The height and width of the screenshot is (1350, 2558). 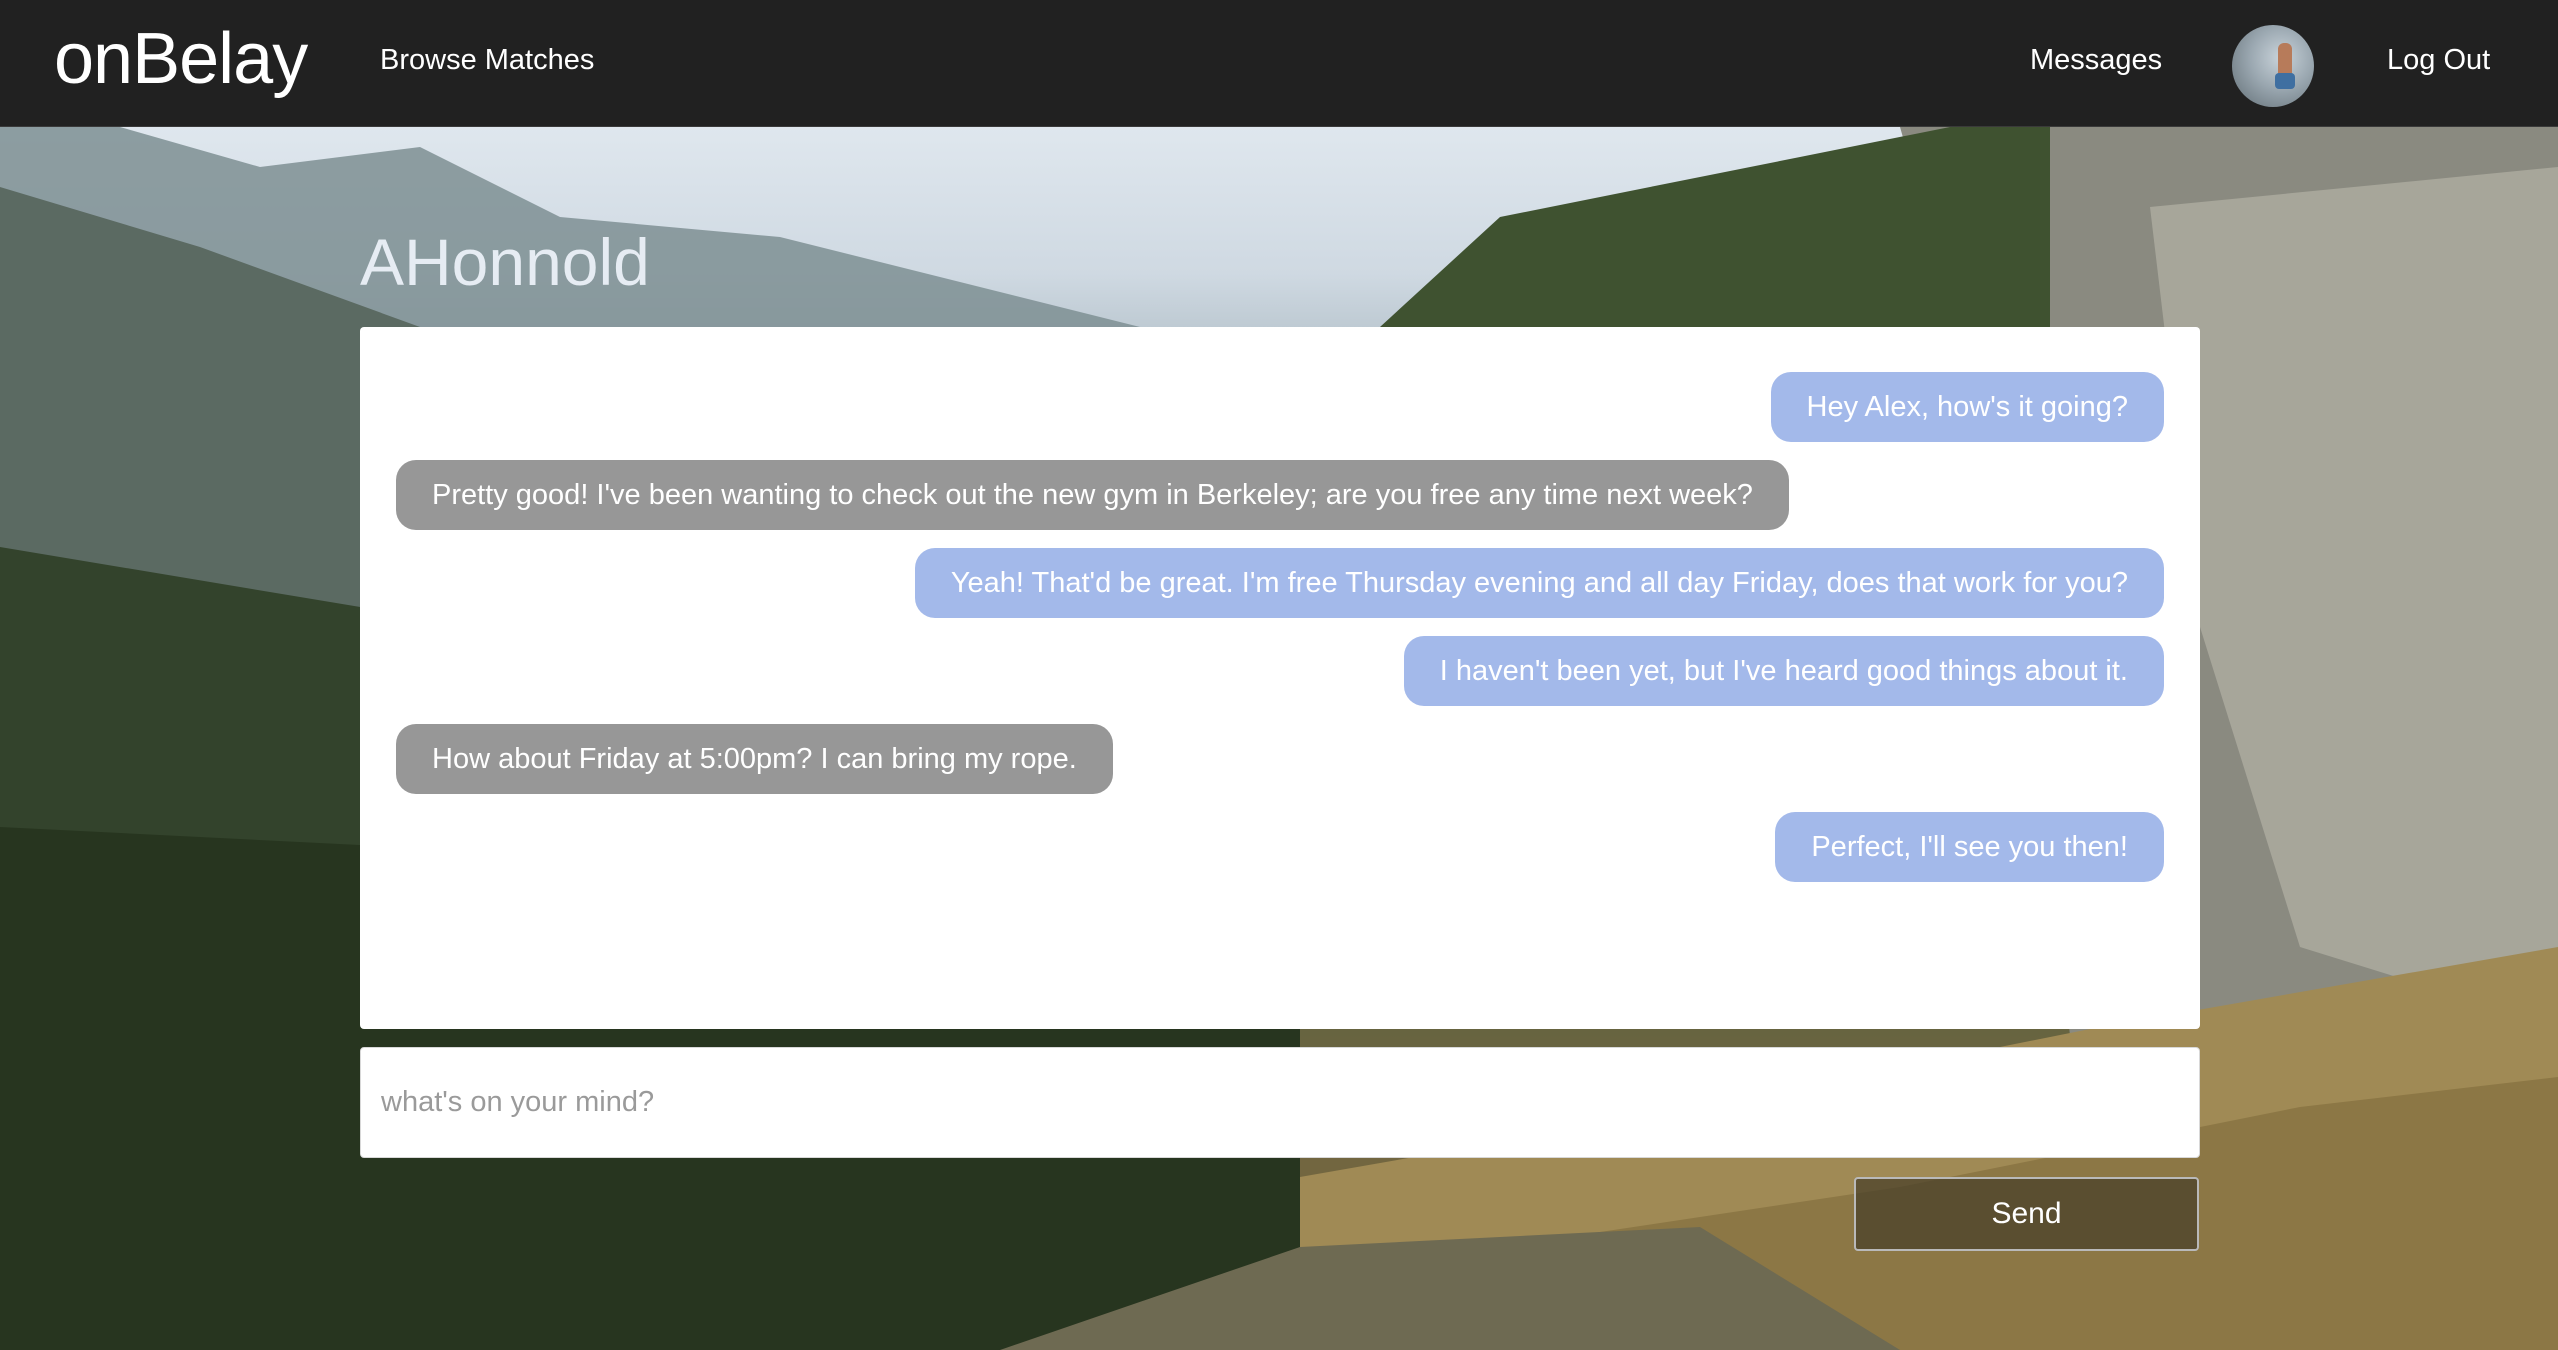 I want to click on nav-log-out: Log Out, so click(x=2438, y=60).